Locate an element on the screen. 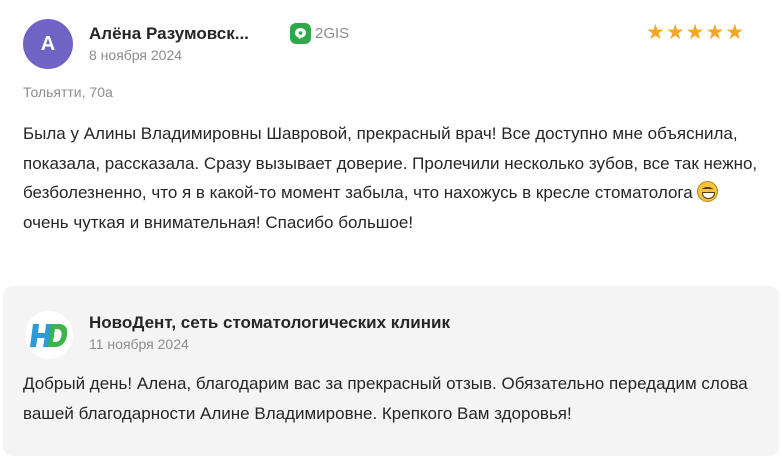 Image resolution: width=782 pixels, height=456 pixels. rating-stars: ★ ★ ★ ★ ★ is located at coordinates (695, 33).